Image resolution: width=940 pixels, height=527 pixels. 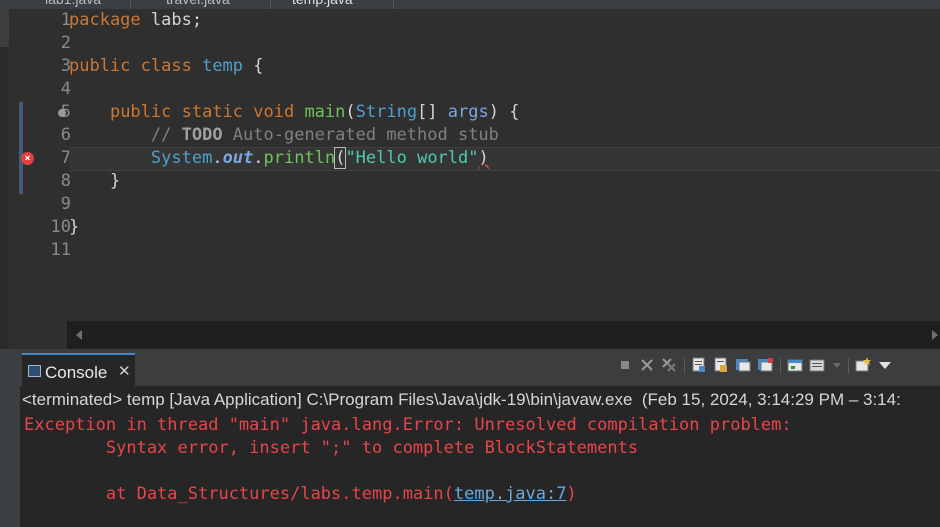 What do you see at coordinates (65, 158) in the screenshot?
I see `line-number: 7` at bounding box center [65, 158].